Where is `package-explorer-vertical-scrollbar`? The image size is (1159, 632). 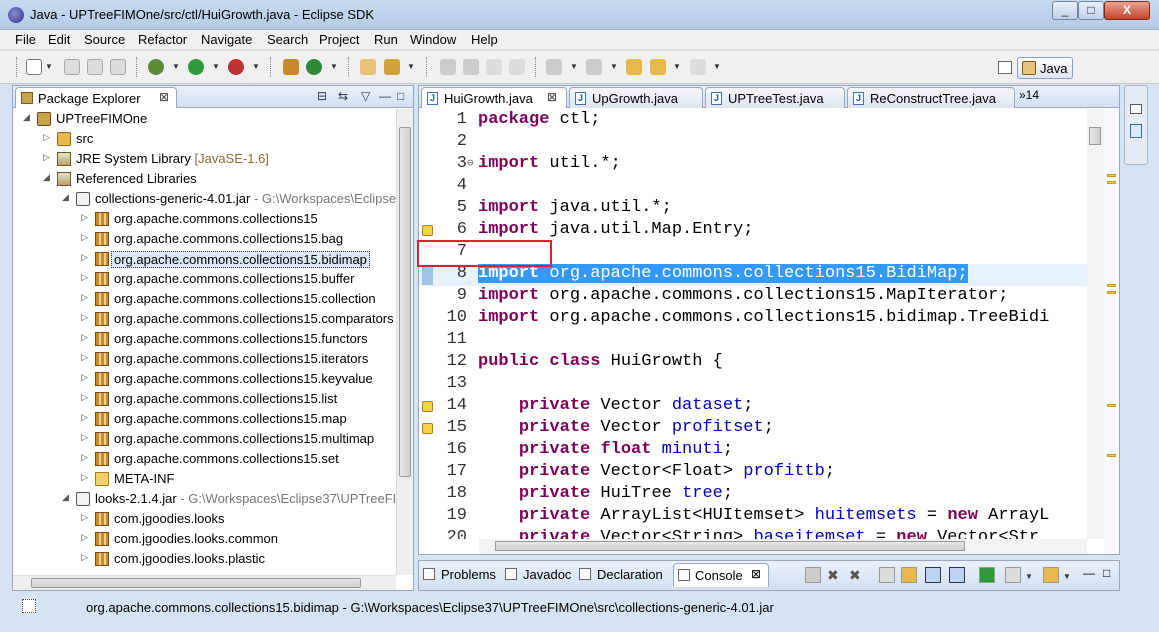
package-explorer-vertical-scrollbar is located at coordinates (404, 342).